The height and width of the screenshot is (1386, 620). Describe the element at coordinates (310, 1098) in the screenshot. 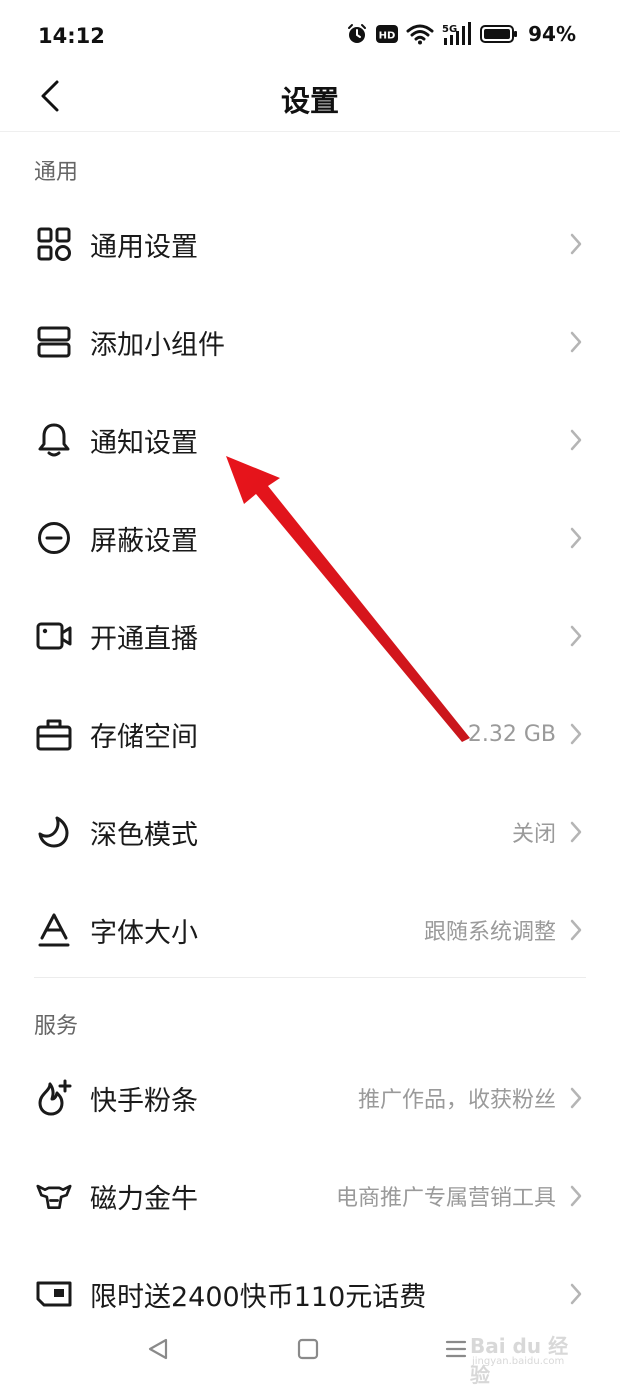

I see `settings-row-fan-boost: 快手粉条 推广作品，收获粉丝` at that location.